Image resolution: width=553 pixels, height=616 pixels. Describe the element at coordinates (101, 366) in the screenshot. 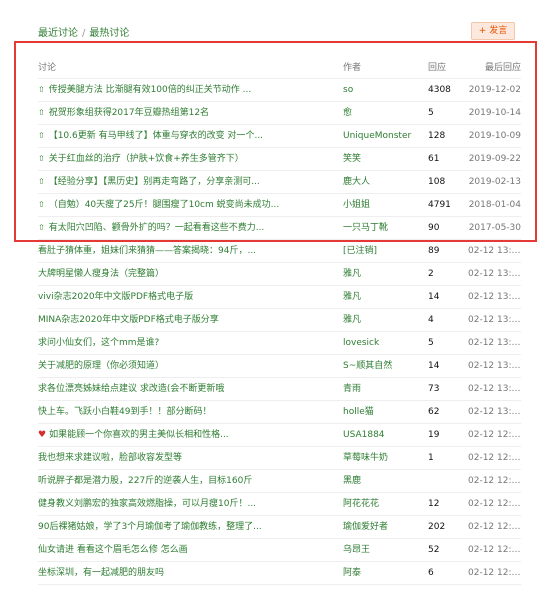

I see `topic-link: 关于减肥的原理（你必须知道）` at that location.